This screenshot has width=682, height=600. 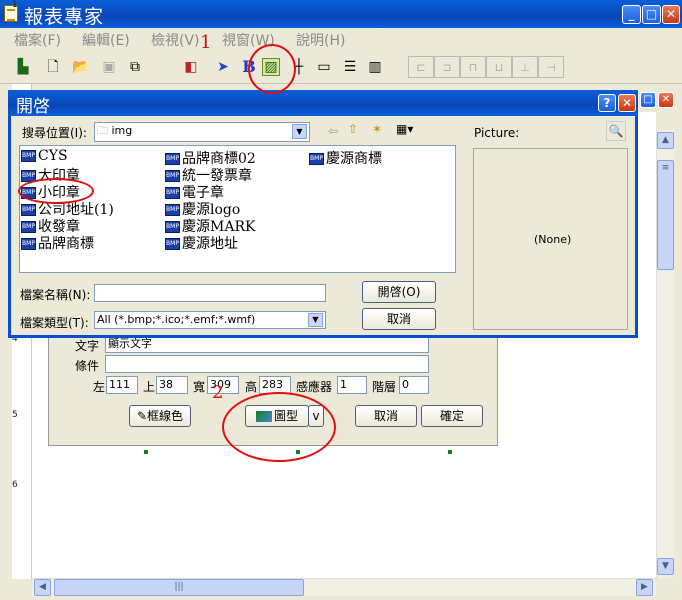 What do you see at coordinates (333, 131) in the screenshot?
I see `back-icon: ⇦` at bounding box center [333, 131].